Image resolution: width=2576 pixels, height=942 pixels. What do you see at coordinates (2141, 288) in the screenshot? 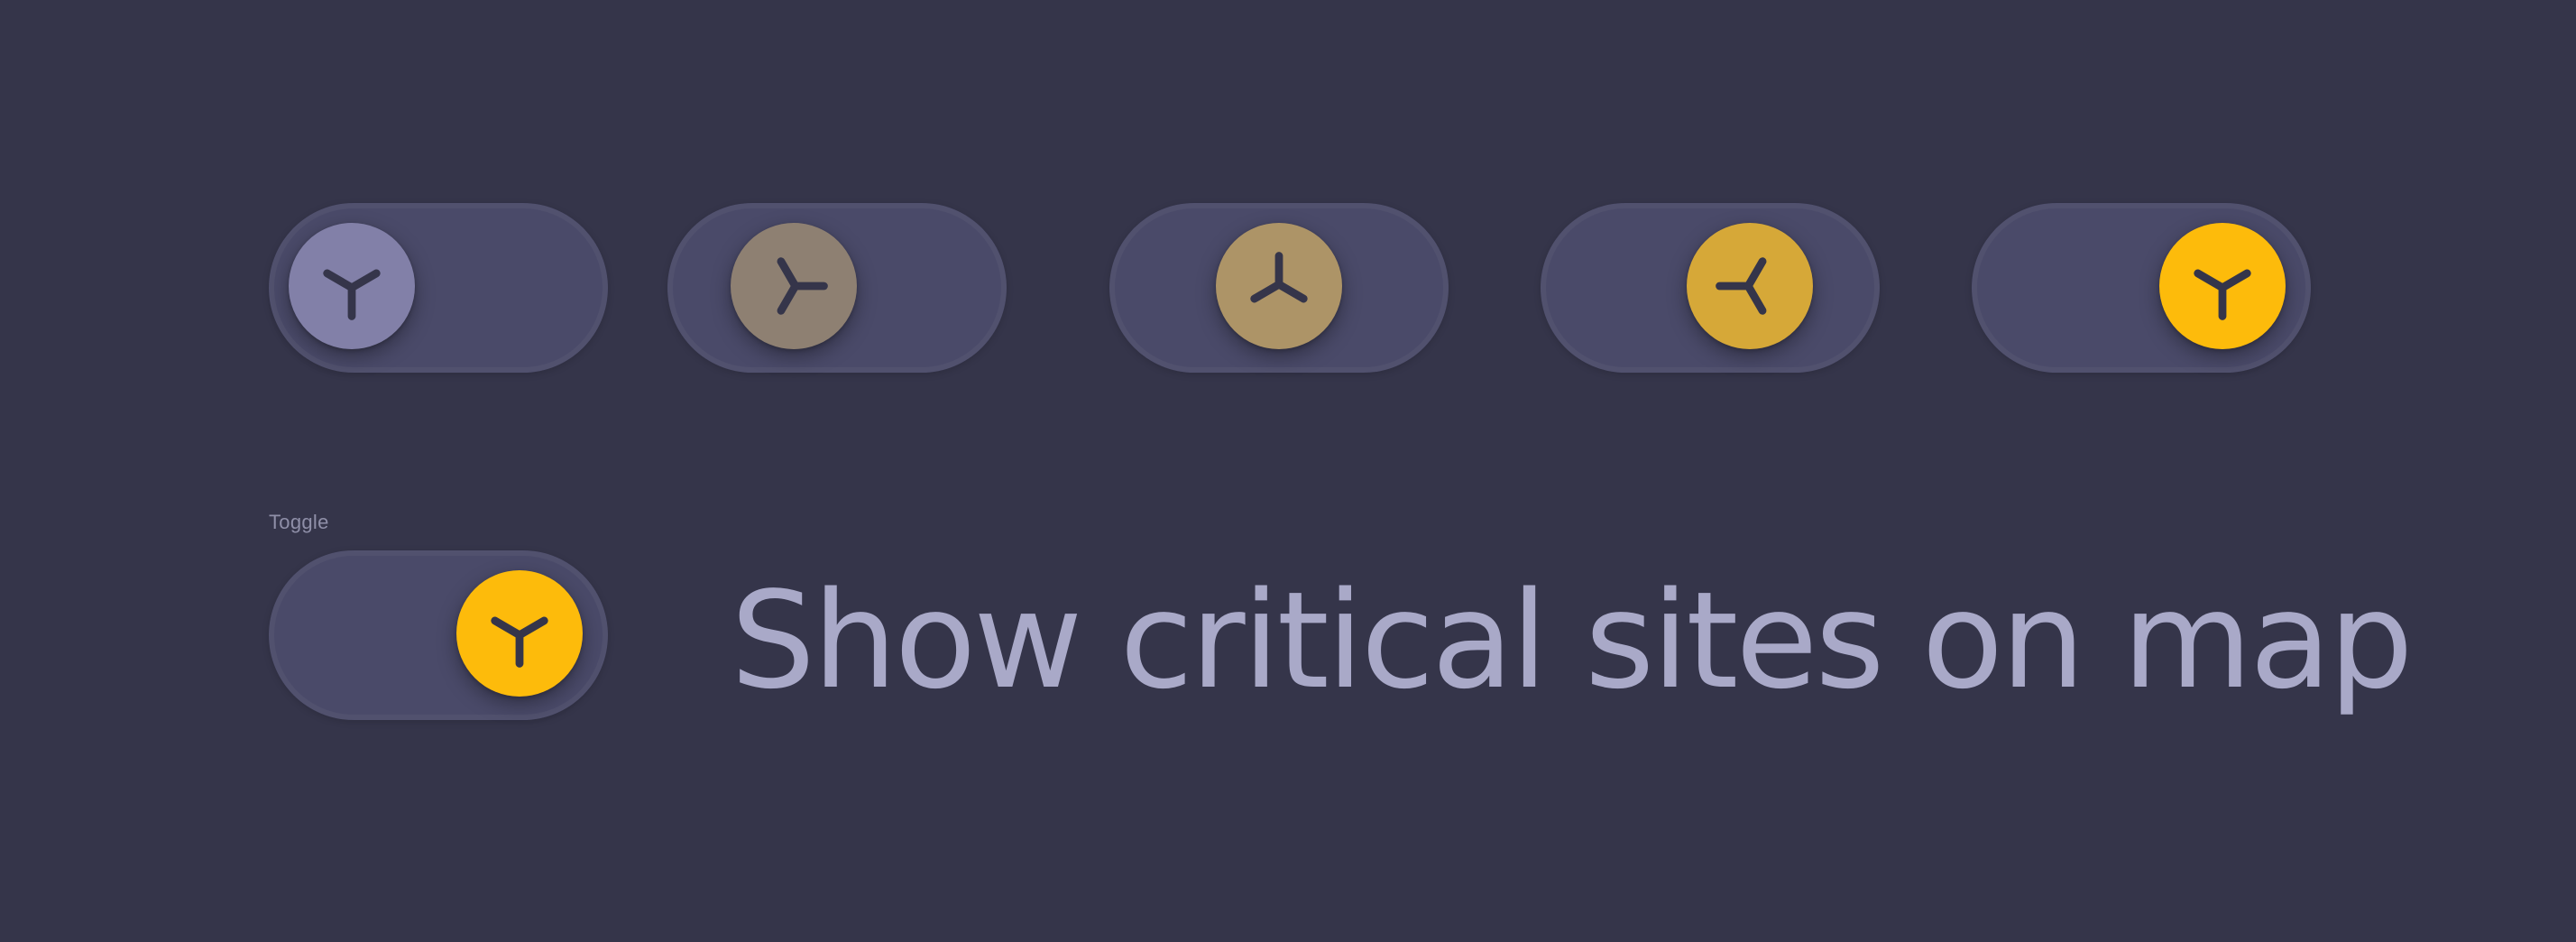
I see `toggle-state-on` at bounding box center [2141, 288].